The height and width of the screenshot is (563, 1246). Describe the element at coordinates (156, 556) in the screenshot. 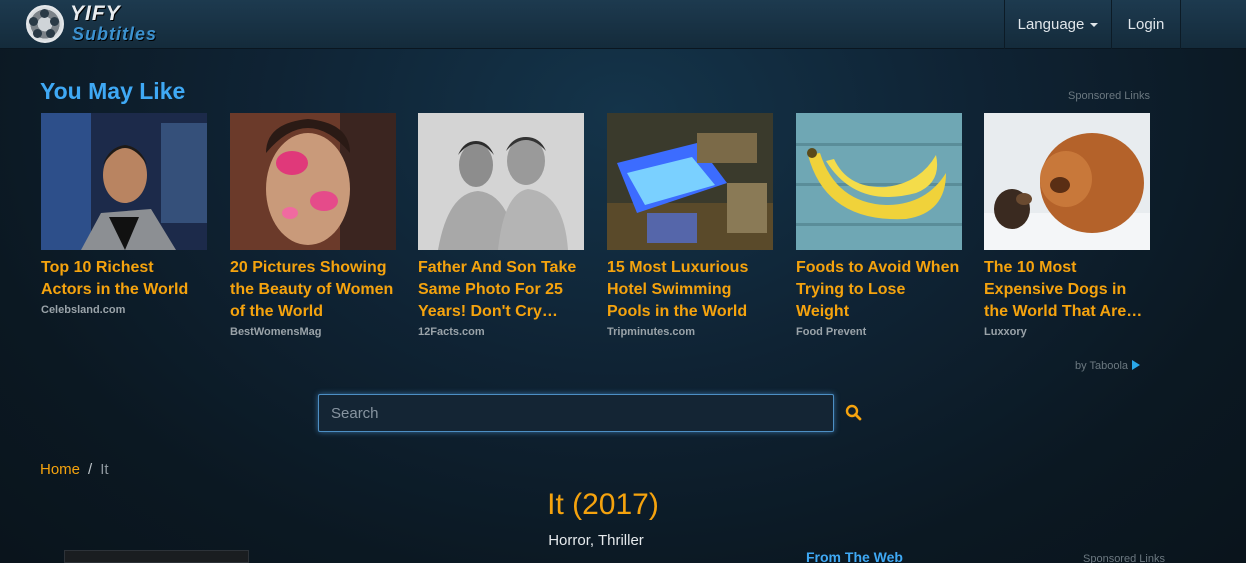

I see `movie-poster` at that location.